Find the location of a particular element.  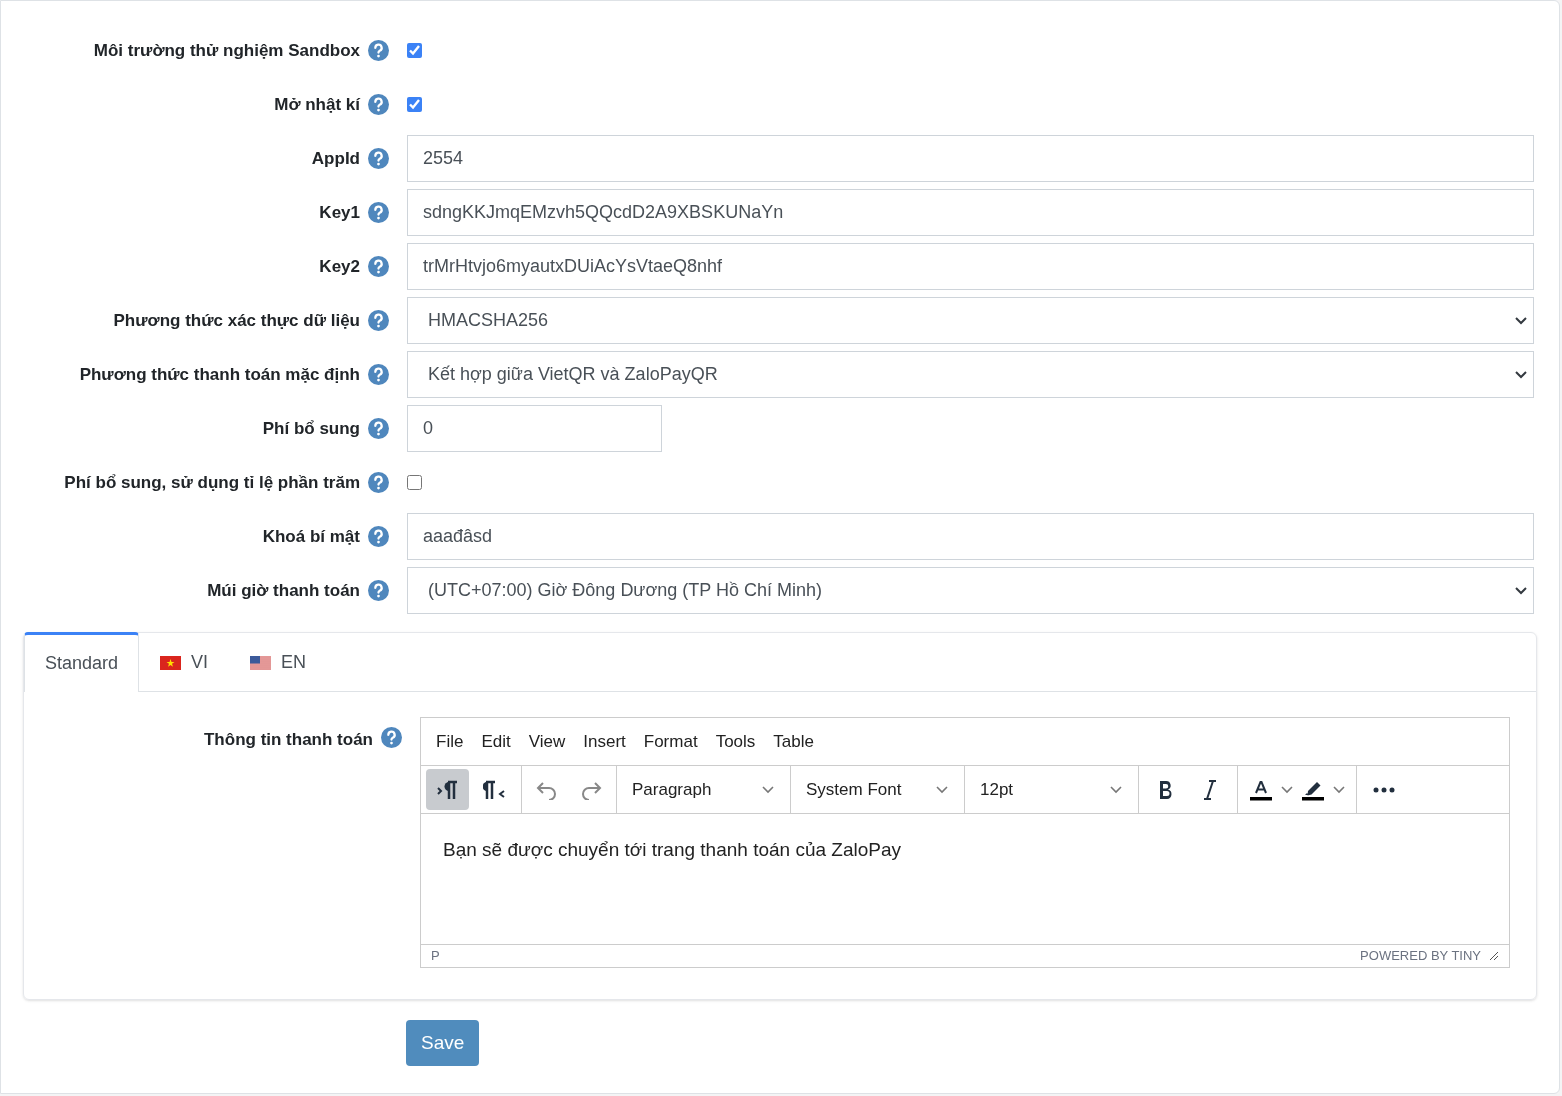

field-label: Môi trường thử nghiệm Sandbox is located at coordinates (226, 50).